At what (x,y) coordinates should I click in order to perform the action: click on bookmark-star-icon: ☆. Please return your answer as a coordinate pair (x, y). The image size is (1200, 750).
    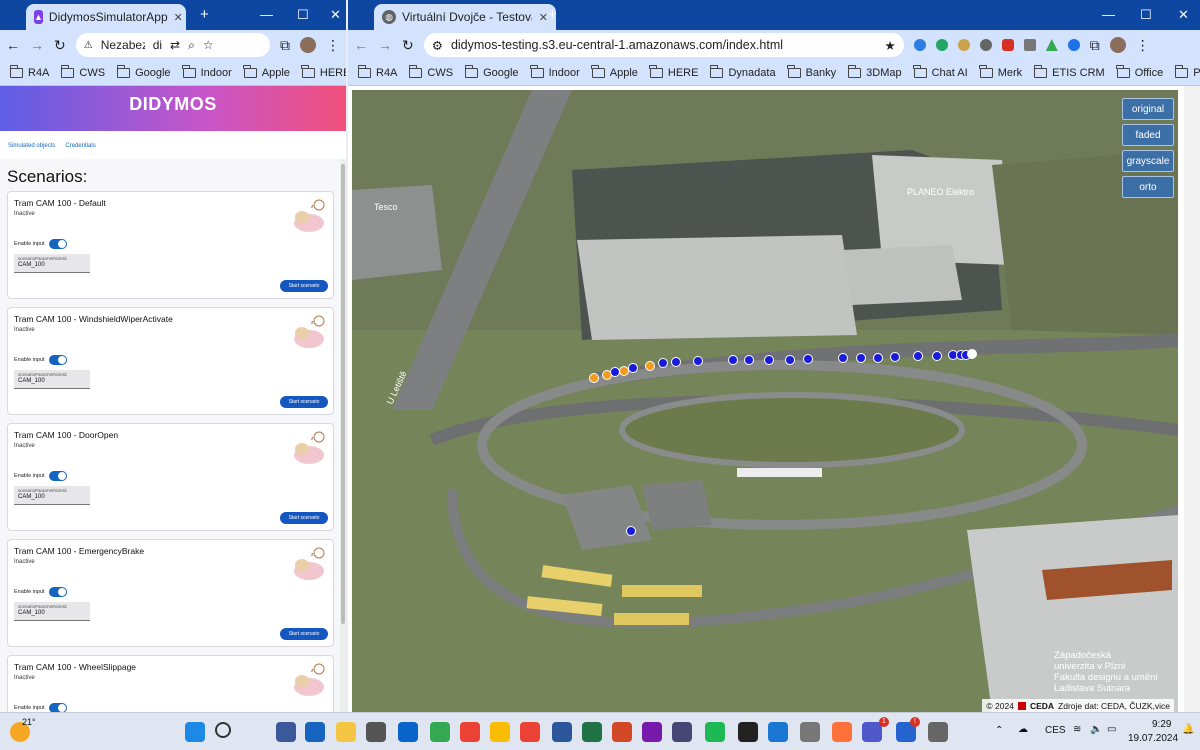
    Looking at the image, I should click on (208, 45).